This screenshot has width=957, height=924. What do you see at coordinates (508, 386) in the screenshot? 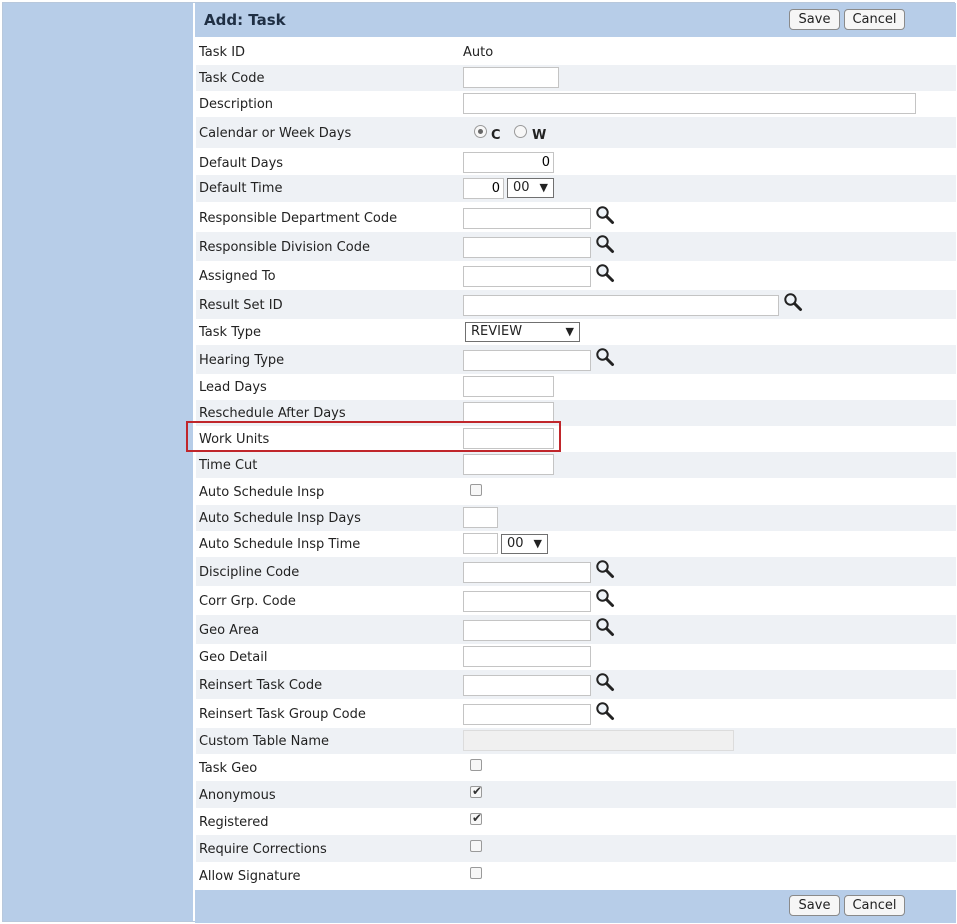
I see `lead-days-input` at bounding box center [508, 386].